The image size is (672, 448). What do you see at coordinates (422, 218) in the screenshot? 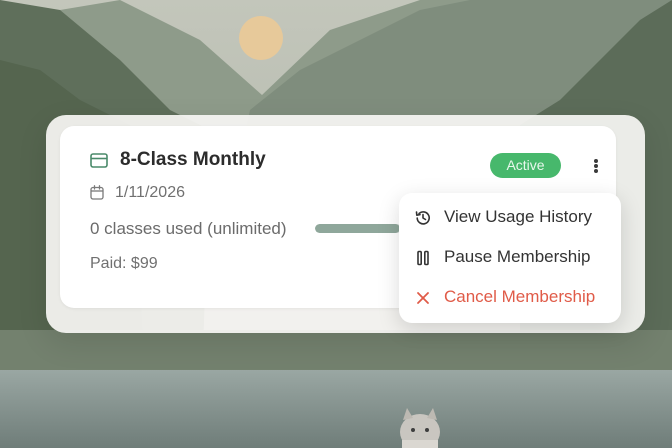
I see `history-icon` at bounding box center [422, 218].